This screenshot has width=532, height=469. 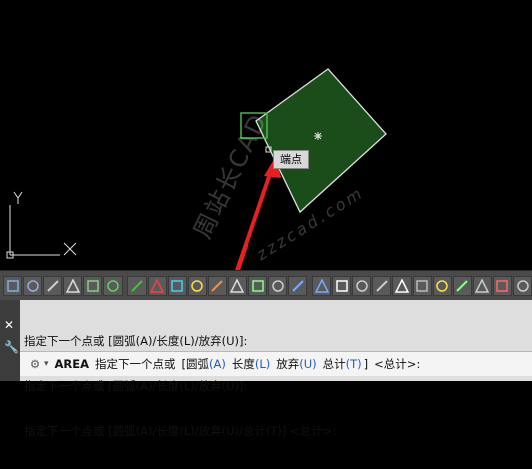 What do you see at coordinates (135, 364) in the screenshot?
I see `prompt-text: 指定下一个点或` at bounding box center [135, 364].